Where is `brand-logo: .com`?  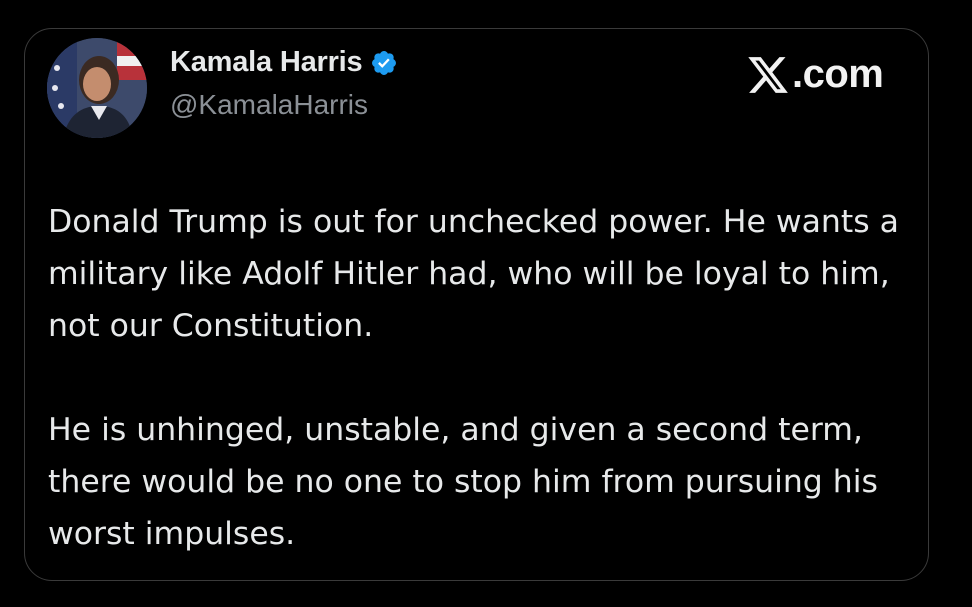
brand-logo: .com is located at coordinates (815, 74).